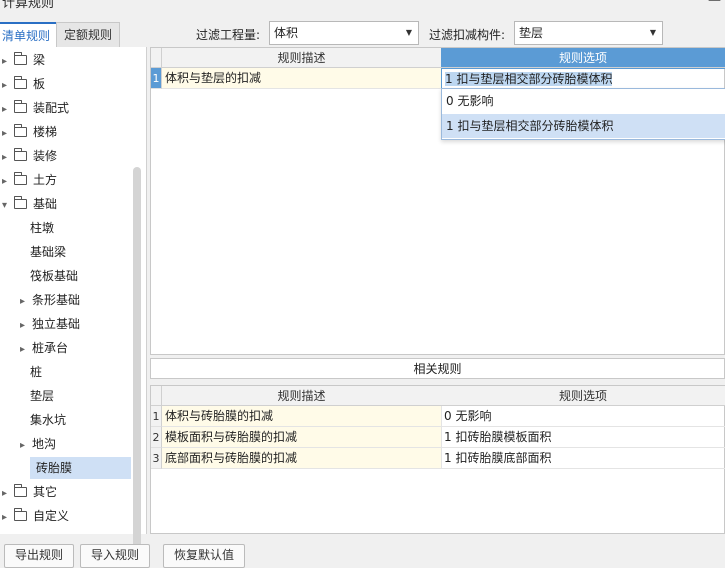 This screenshot has height=568, width=725. What do you see at coordinates (29, 180) in the screenshot?
I see `tree-item: ▸ 土方` at bounding box center [29, 180].